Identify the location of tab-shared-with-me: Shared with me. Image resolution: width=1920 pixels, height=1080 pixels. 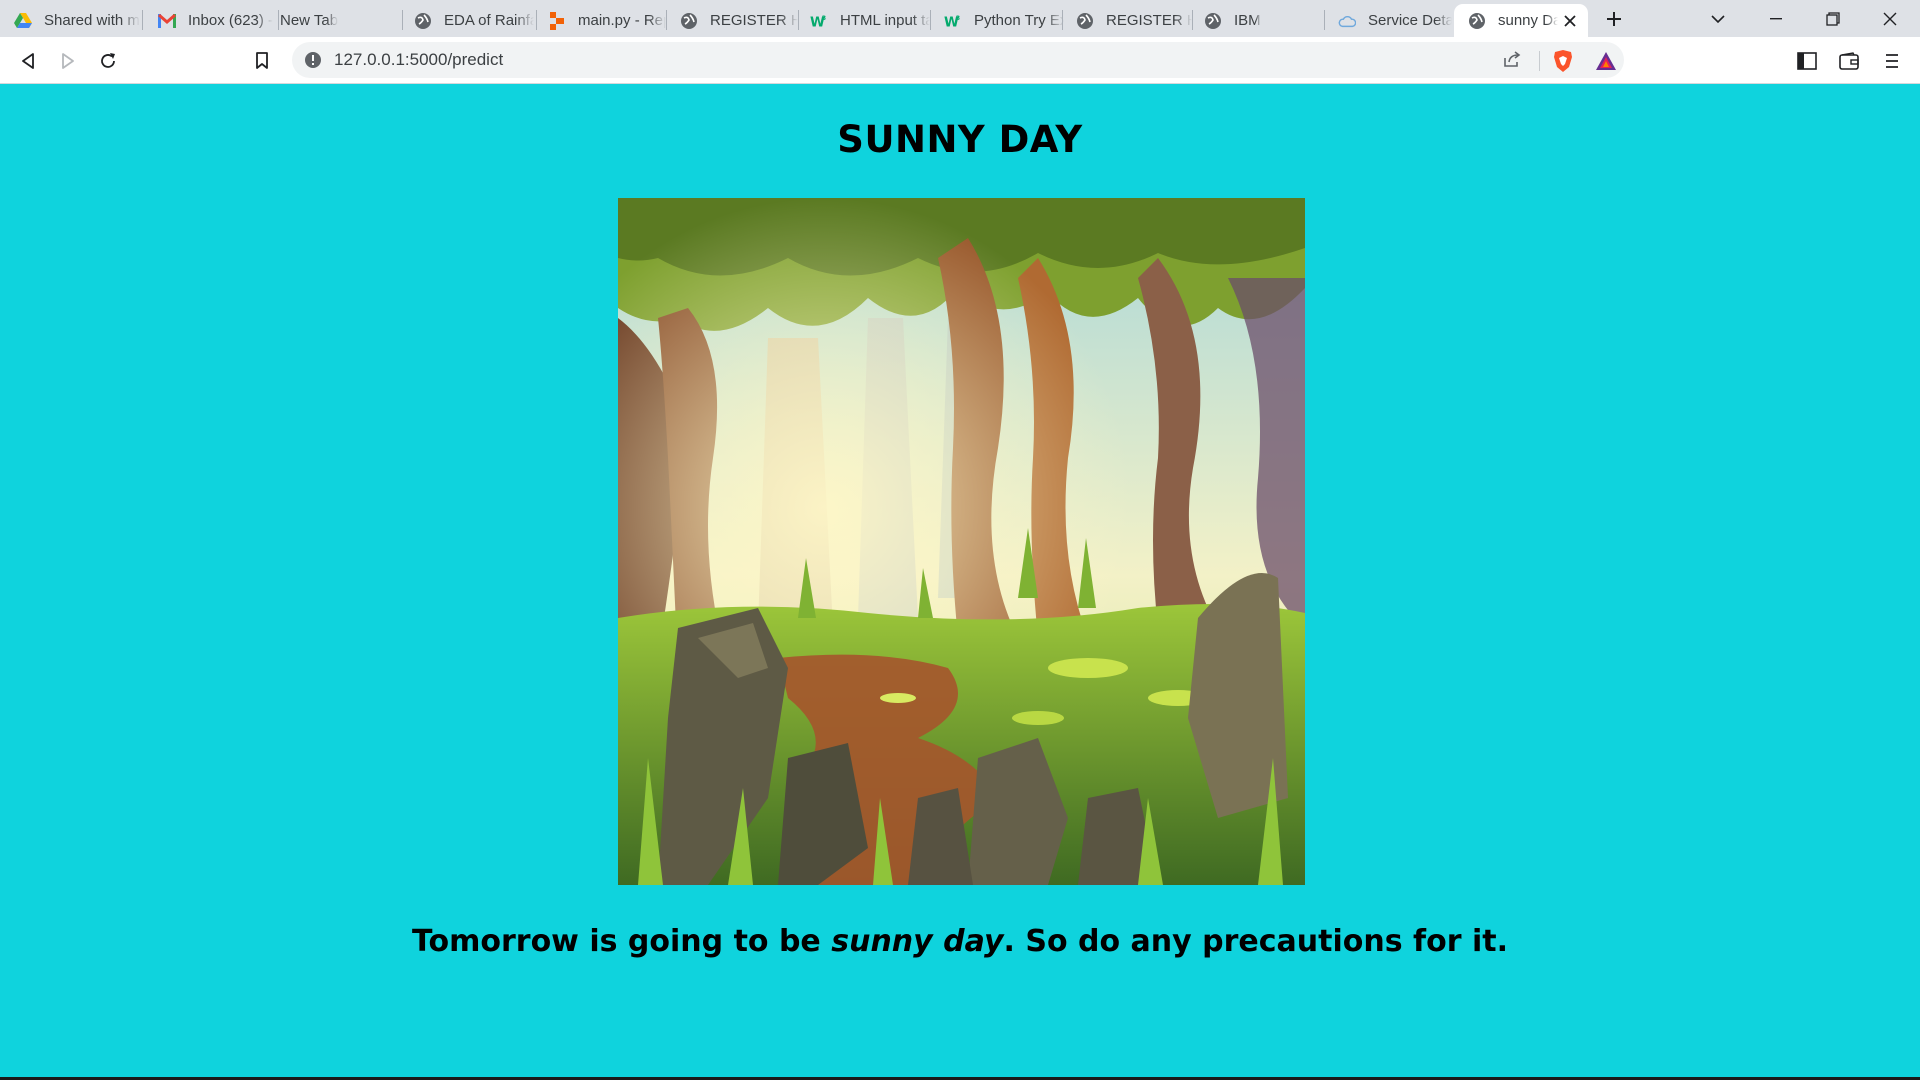
(70, 20).